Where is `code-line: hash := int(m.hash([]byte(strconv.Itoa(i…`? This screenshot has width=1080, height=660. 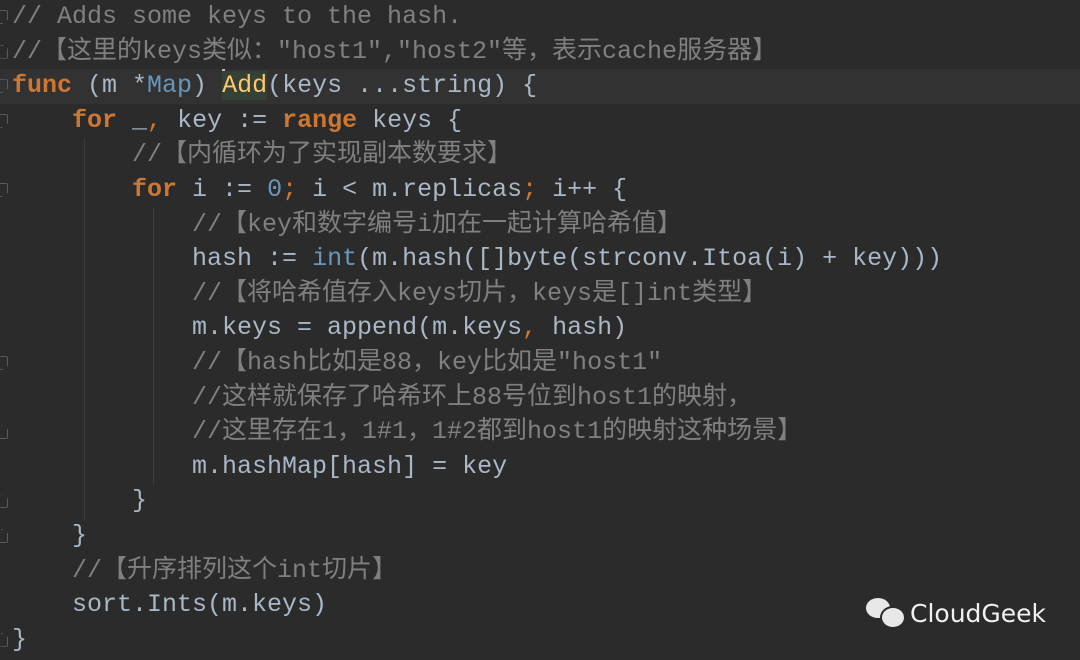
code-line: hash := int(m.hash([]byte(strconv.Itoa(i… is located at coordinates (540, 259).